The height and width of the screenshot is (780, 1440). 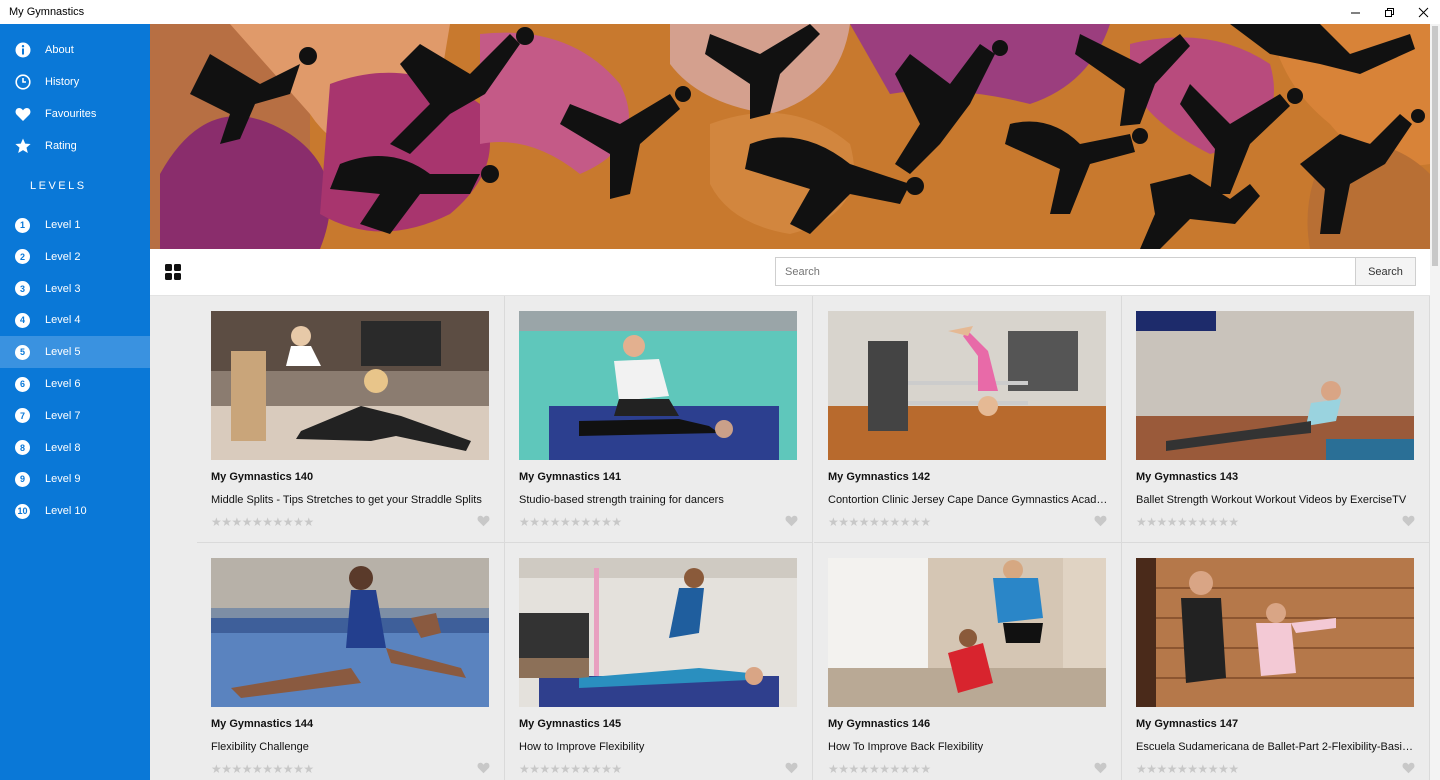 I want to click on sidebar-item-level-2: 2 Level 2, so click(x=75, y=257).